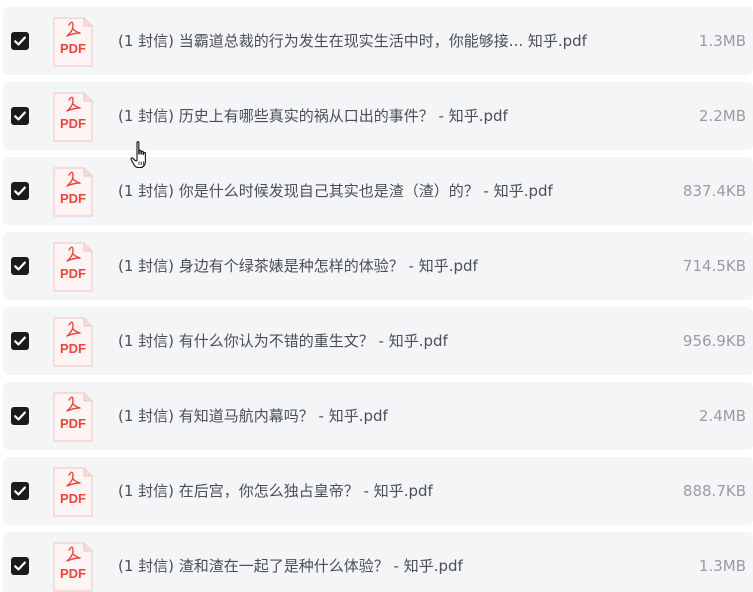 The height and width of the screenshot is (592, 753). Describe the element at coordinates (313, 116) in the screenshot. I see `file-name: (1 封信) 历史上有哪些真实的祸从口出的事件？ - 知乎.pdf` at that location.